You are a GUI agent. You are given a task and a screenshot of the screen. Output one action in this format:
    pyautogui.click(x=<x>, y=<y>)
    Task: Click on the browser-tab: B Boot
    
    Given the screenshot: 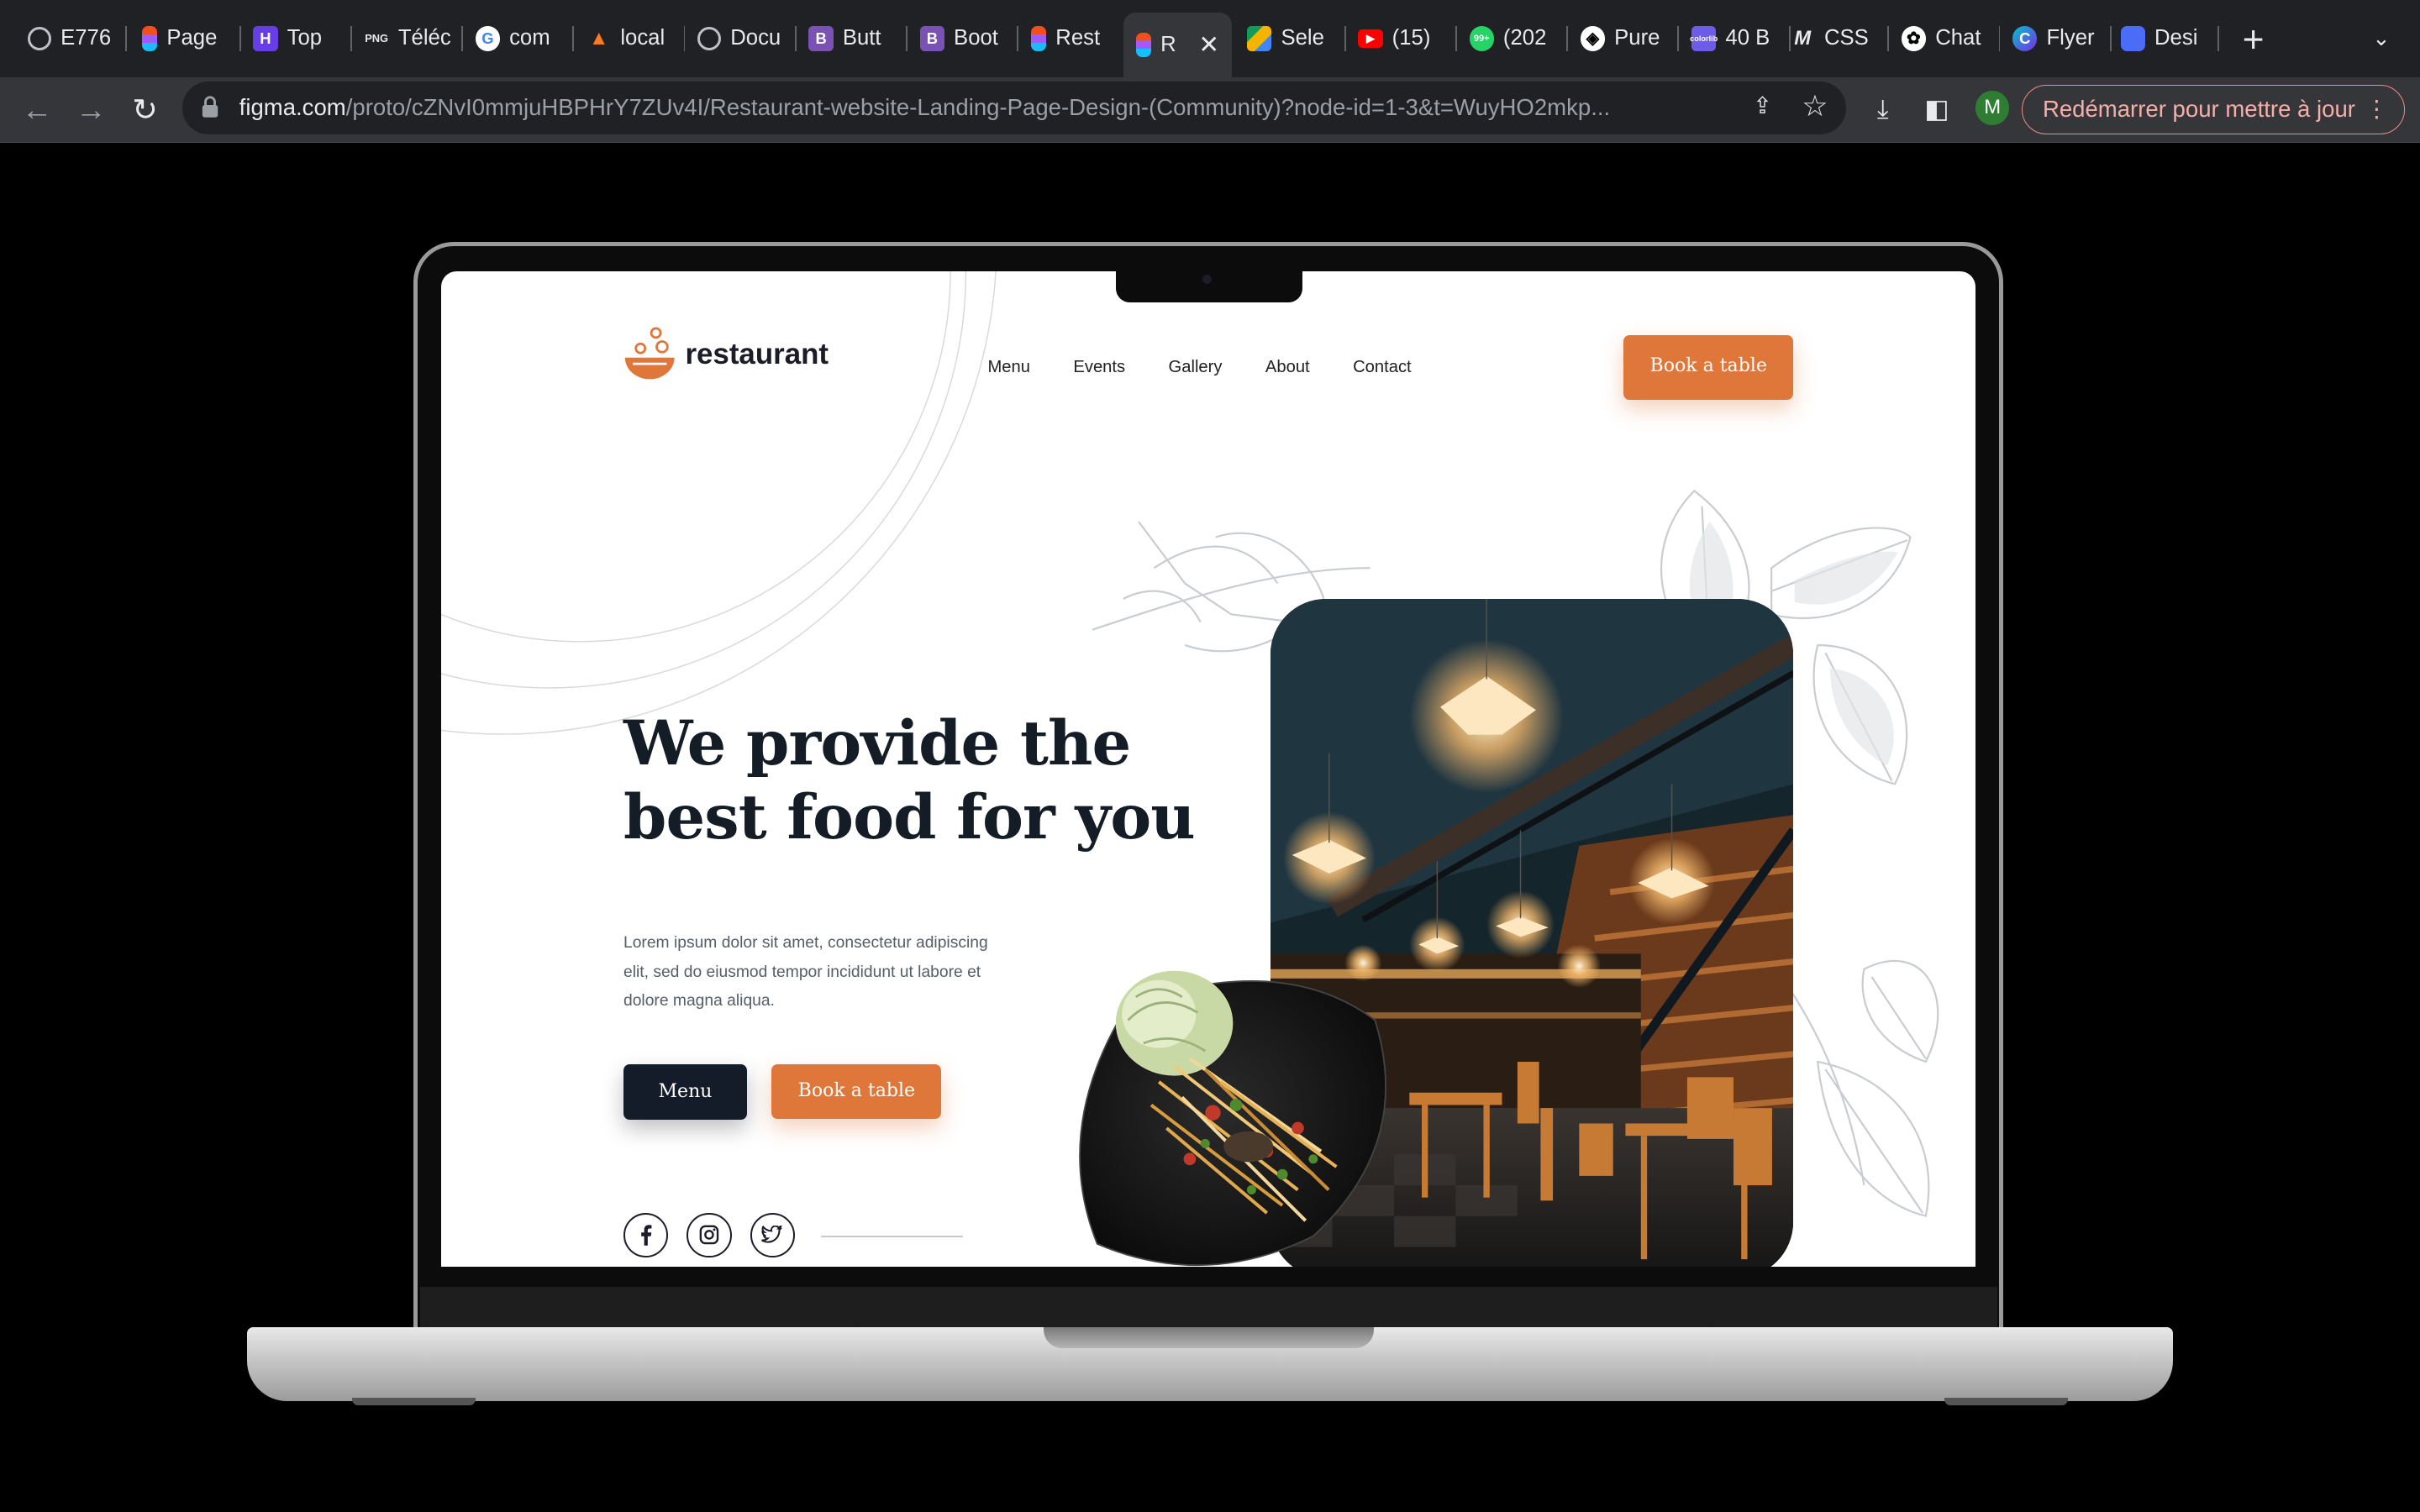 What is the action you would take?
    pyautogui.click(x=963, y=39)
    